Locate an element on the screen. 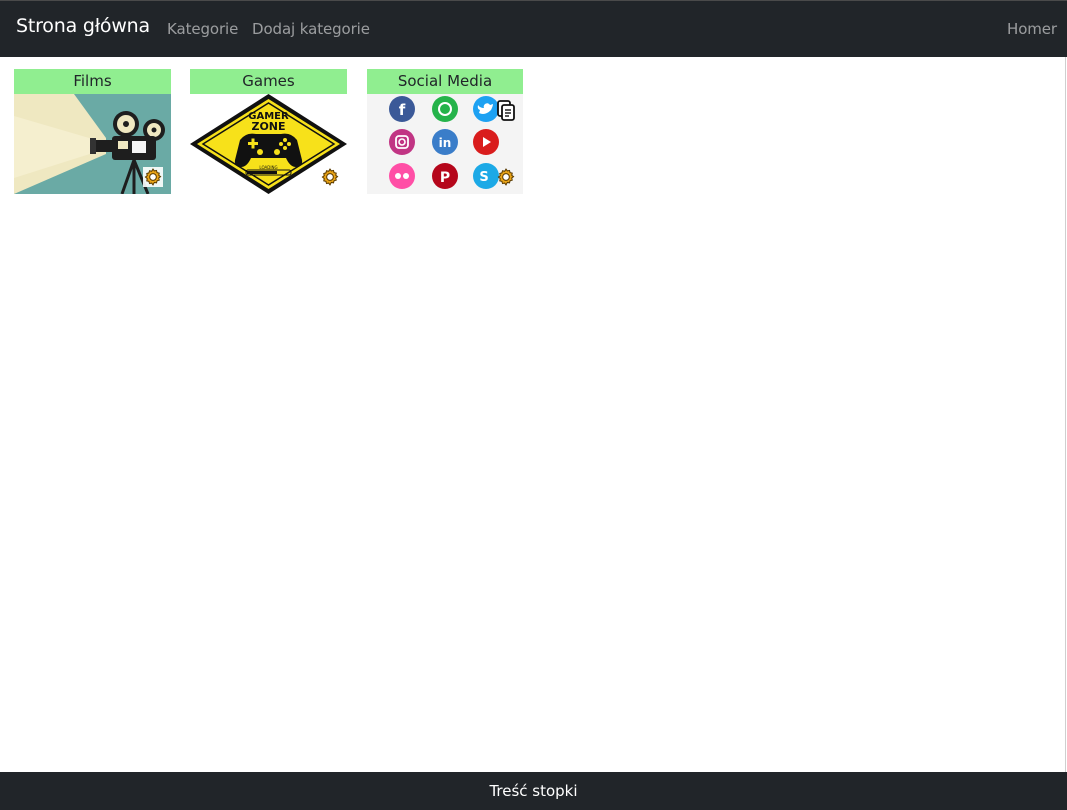 The height and width of the screenshot is (810, 1067). nav-link-dodaj-kategorie: Dodaj kategorie is located at coordinates (311, 29).